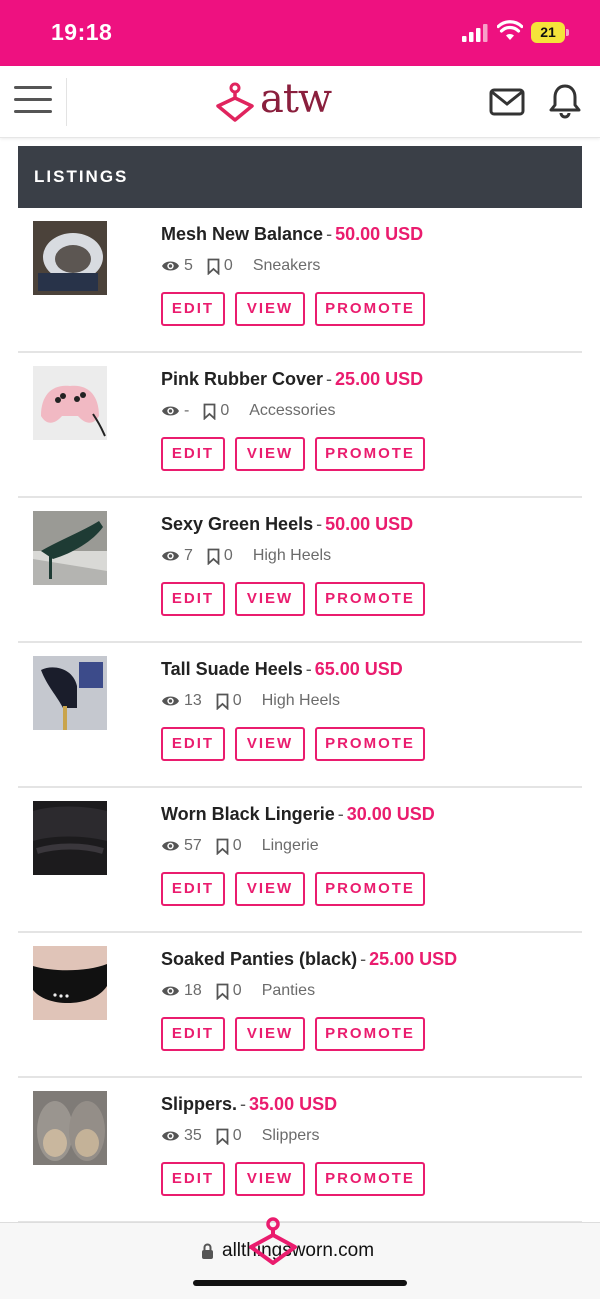 This screenshot has width=600, height=1299. Describe the element at coordinates (290, 845) in the screenshot. I see `listing-category: Lingerie` at that location.